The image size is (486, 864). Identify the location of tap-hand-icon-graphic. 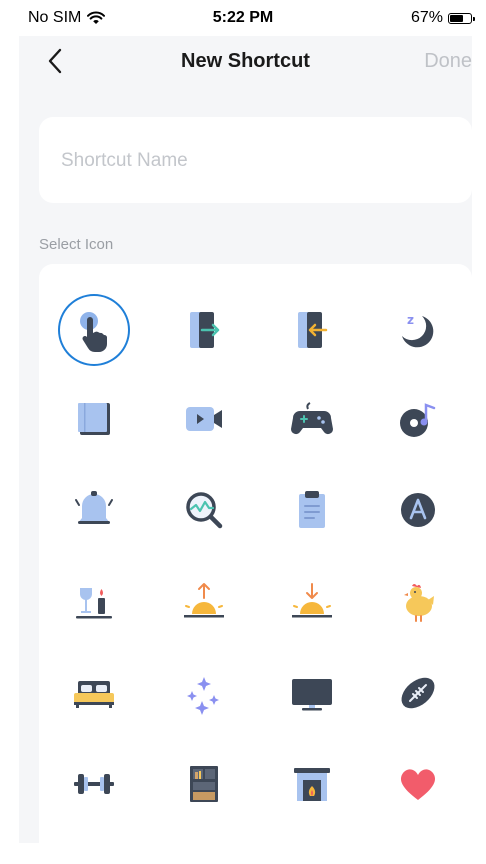
(93, 332).